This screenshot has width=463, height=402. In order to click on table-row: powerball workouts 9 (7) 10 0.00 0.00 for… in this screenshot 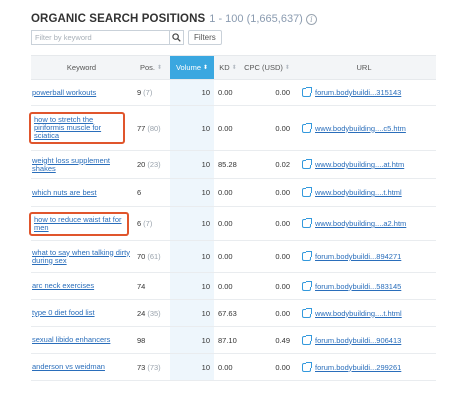, I will do `click(233, 93)`.